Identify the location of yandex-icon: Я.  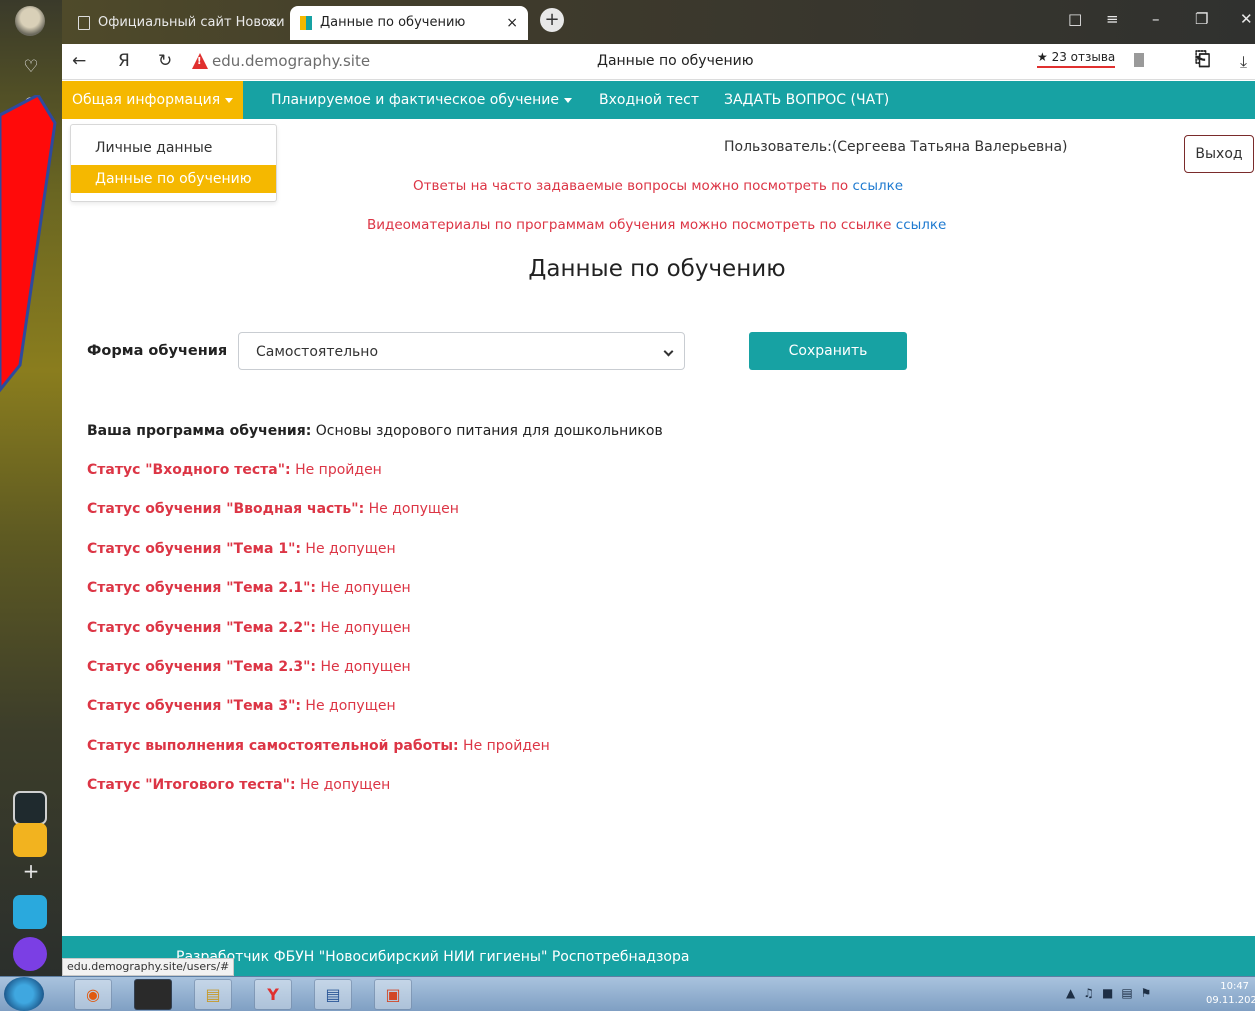
(124, 61).